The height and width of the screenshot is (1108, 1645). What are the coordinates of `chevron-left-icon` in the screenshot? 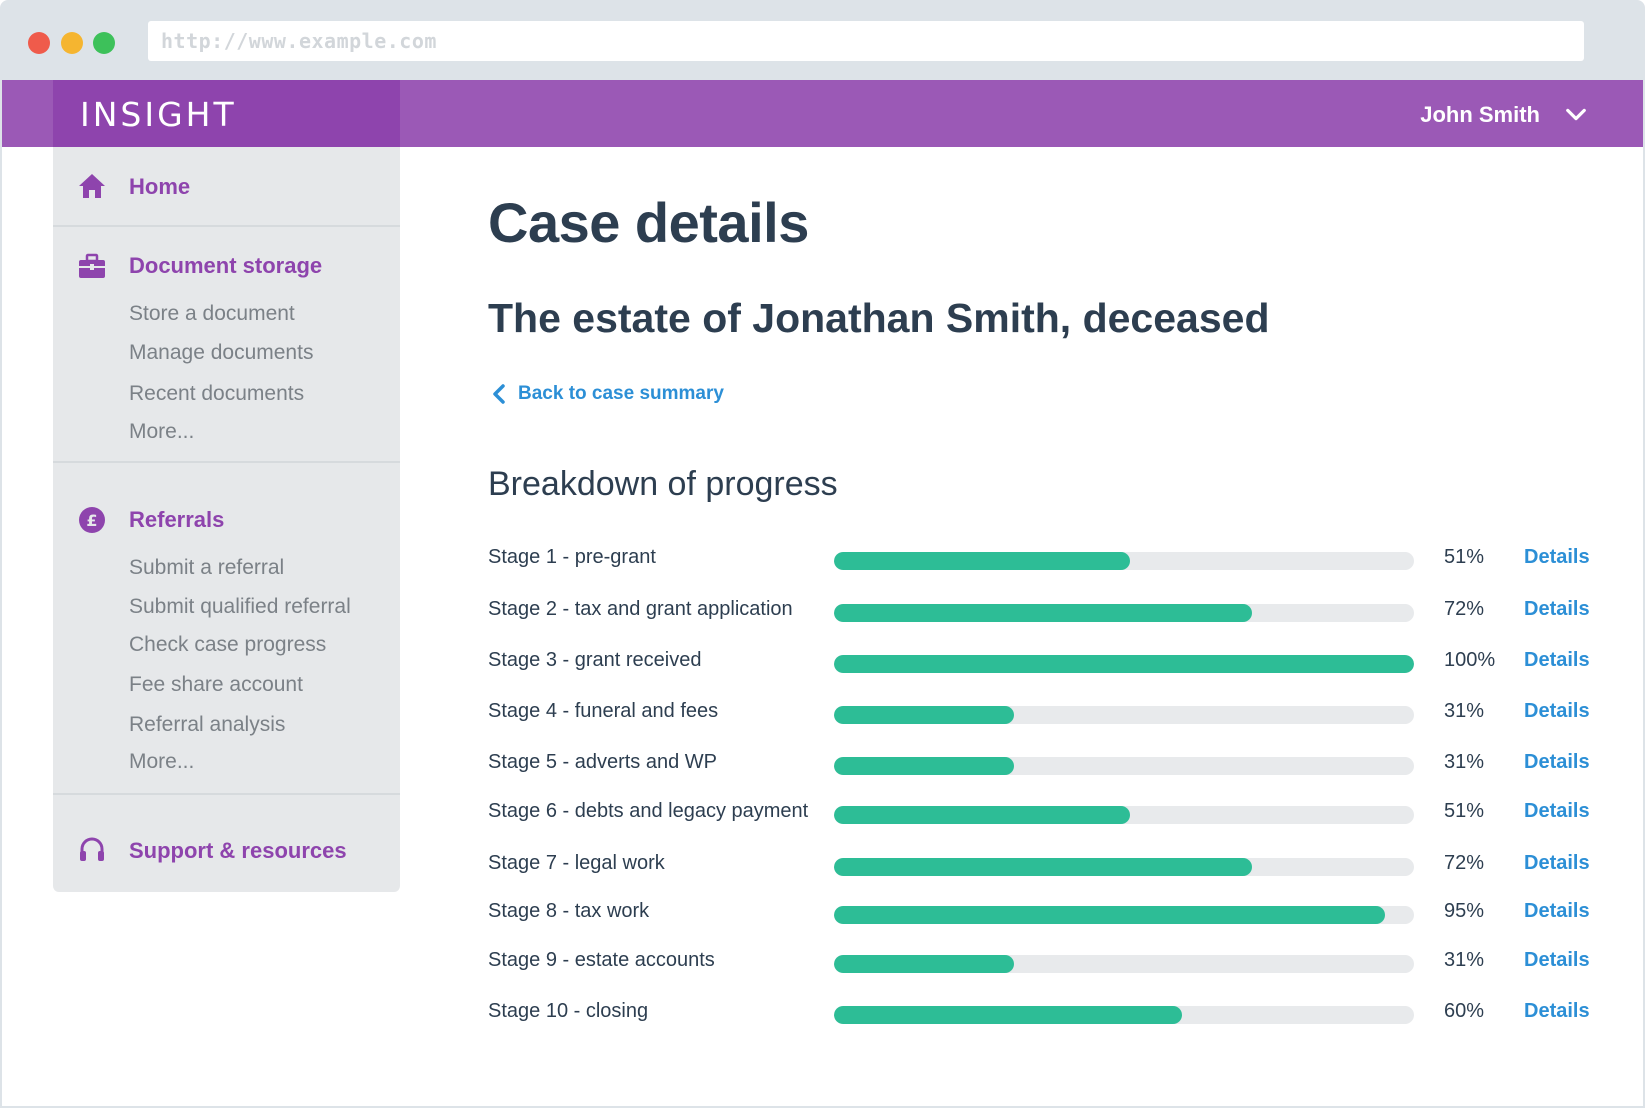 It's located at (499, 394).